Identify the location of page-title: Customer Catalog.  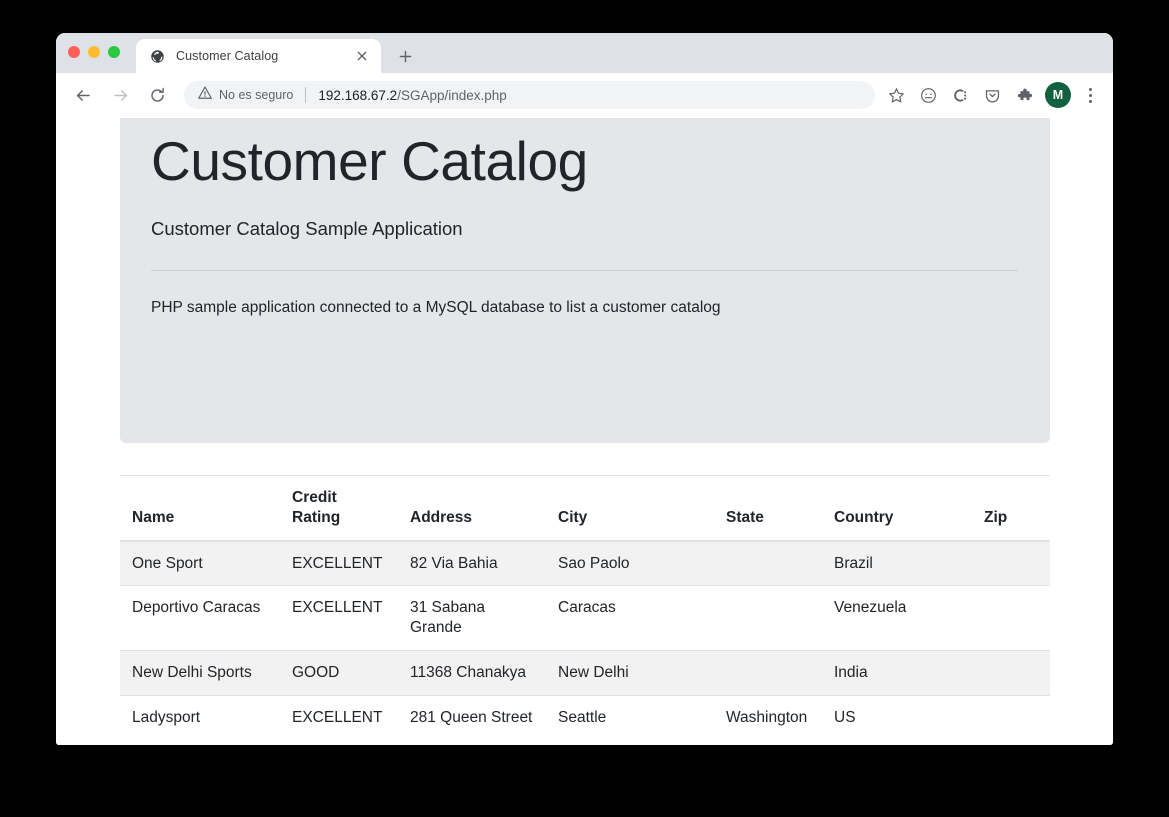
(369, 161).